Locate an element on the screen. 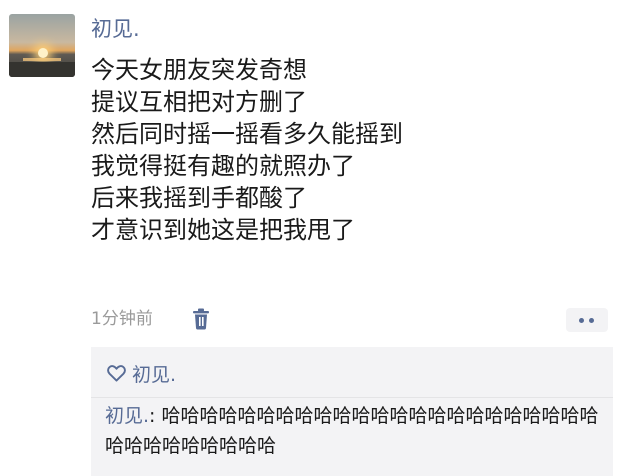  trash-icon is located at coordinates (201, 319).